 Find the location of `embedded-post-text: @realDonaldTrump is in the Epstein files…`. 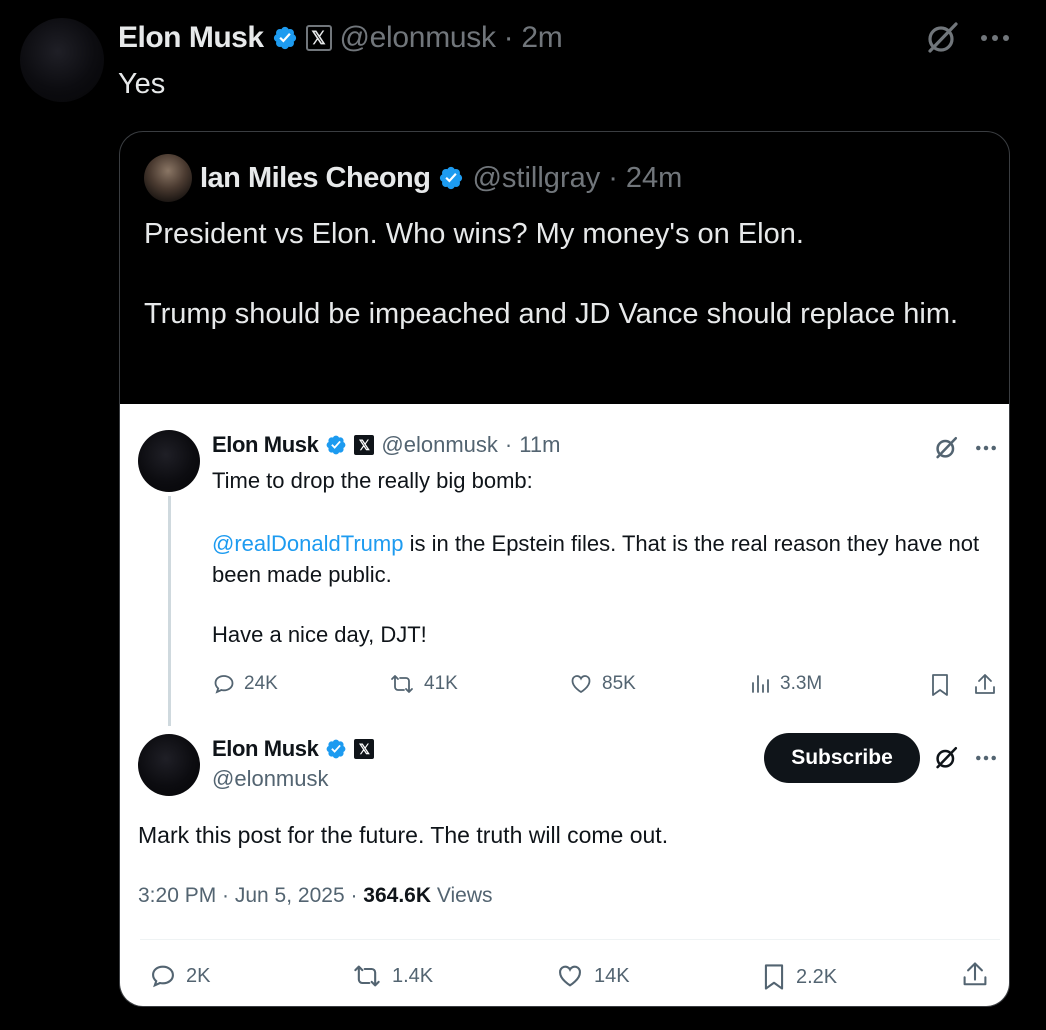

embedded-post-text: @realDonaldTrump is in the Epstein files… is located at coordinates (607, 559).